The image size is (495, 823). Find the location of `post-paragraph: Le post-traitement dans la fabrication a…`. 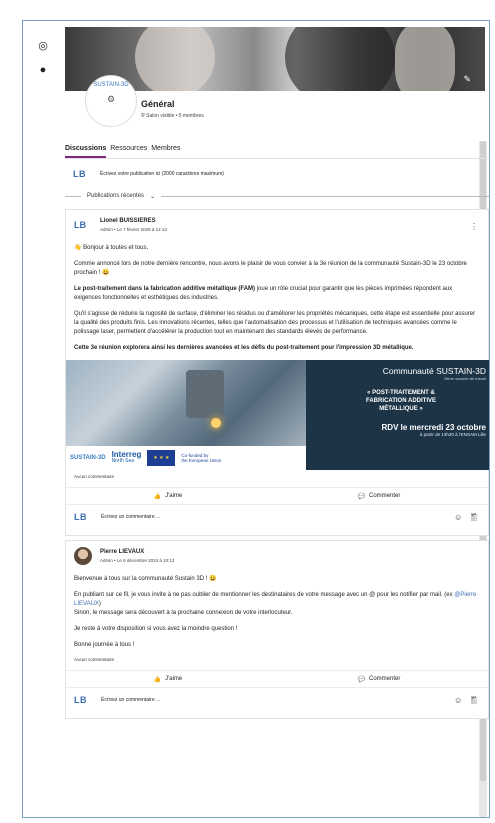

post-paragraph: Le post-traitement dans la fabrication a… is located at coordinates (263, 293).